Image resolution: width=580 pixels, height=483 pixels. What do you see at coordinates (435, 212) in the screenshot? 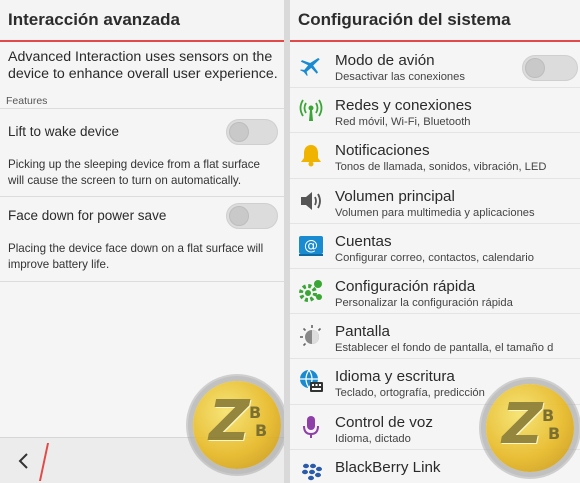
I see `item-subtitle: Volumen para multimedia y aplicaciones` at bounding box center [435, 212].